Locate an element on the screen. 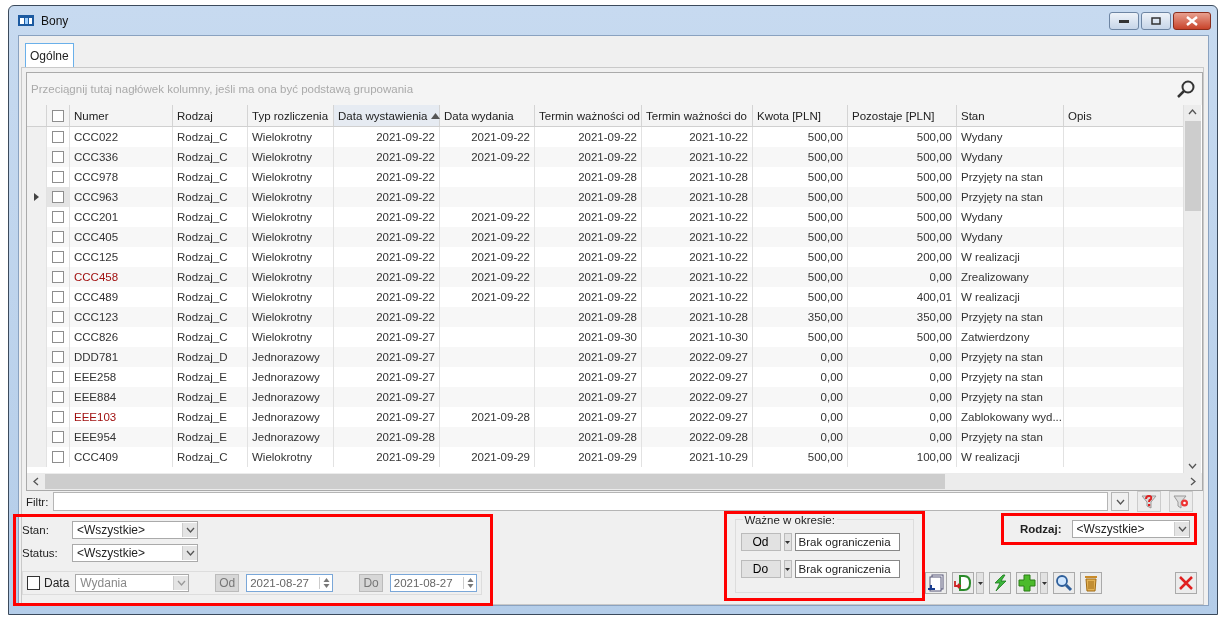 The height and width of the screenshot is (621, 1226). table-row: CCC963 Rodzaj_C Wielokrotny 2021-09-22 2021-09-28 2021-10-28 500,00 500,00 Przyjęty na stan is located at coordinates (605, 197).